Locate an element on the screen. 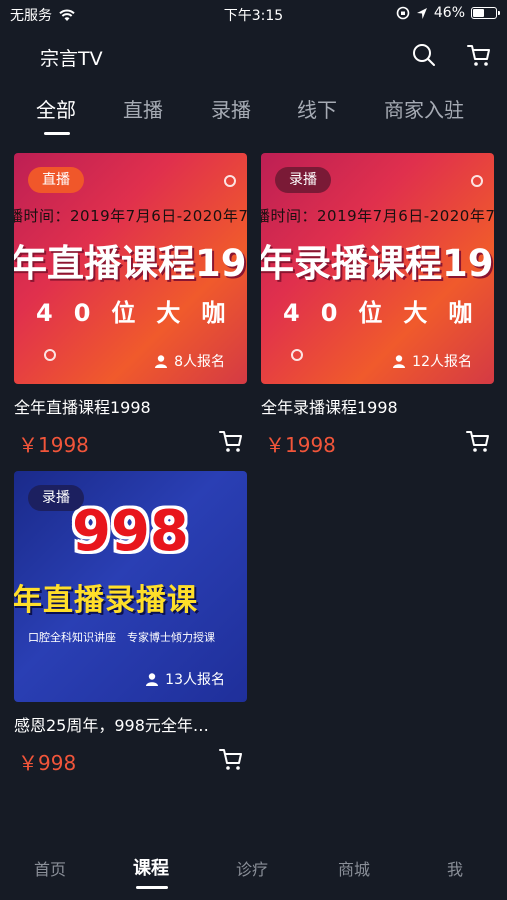 Image resolution: width=507 pixels, height=900 pixels. nav-clinic: 诊疗 is located at coordinates (252, 868).